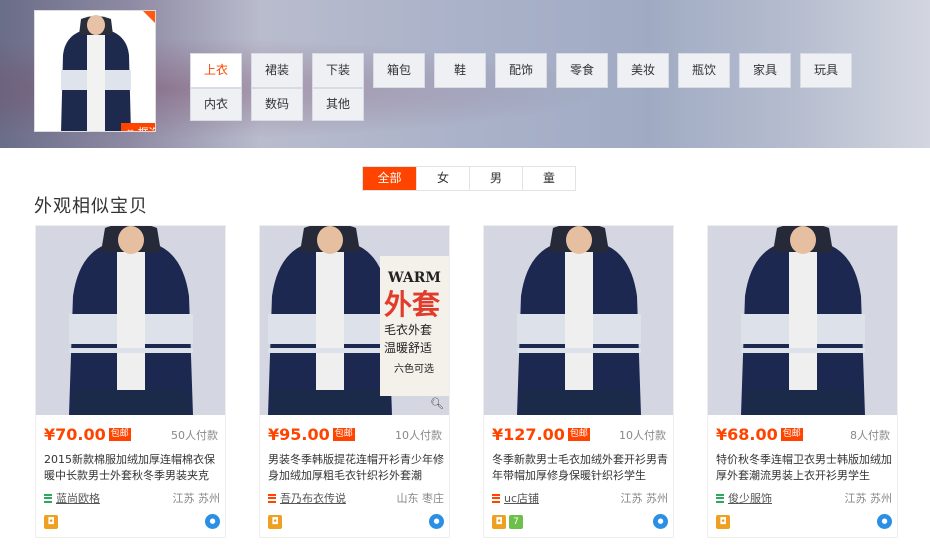  Describe the element at coordinates (643, 70) in the screenshot. I see `category-美妆: 美妆` at that location.